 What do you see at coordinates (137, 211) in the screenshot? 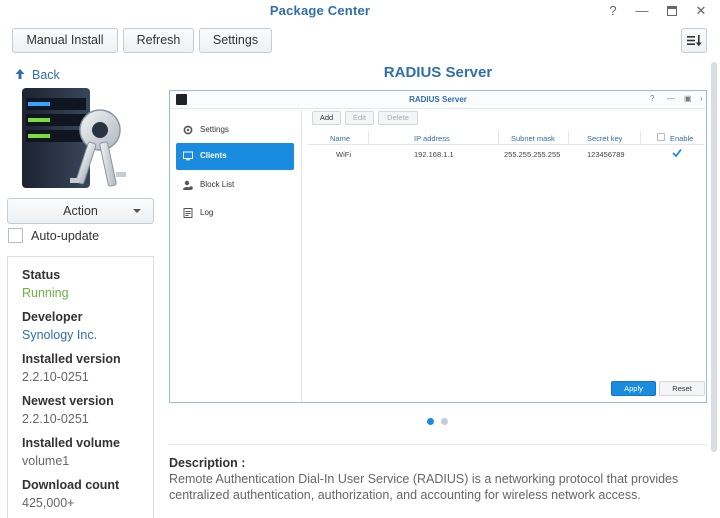
I see `chevron-down-icon` at bounding box center [137, 211].